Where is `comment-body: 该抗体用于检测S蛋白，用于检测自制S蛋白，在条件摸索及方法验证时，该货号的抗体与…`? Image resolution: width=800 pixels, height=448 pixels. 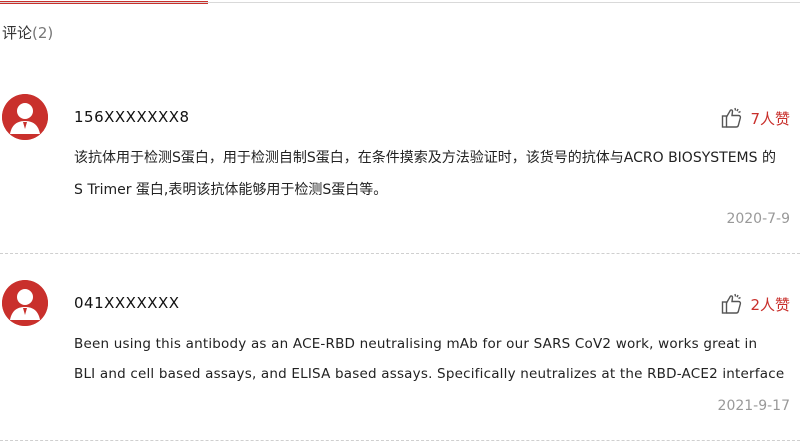
comment-body: 该抗体用于检测S蛋白，用于检测自制S蛋白，在条件摸索及方法验证时，该货号的抗体与… is located at coordinates (434, 174).